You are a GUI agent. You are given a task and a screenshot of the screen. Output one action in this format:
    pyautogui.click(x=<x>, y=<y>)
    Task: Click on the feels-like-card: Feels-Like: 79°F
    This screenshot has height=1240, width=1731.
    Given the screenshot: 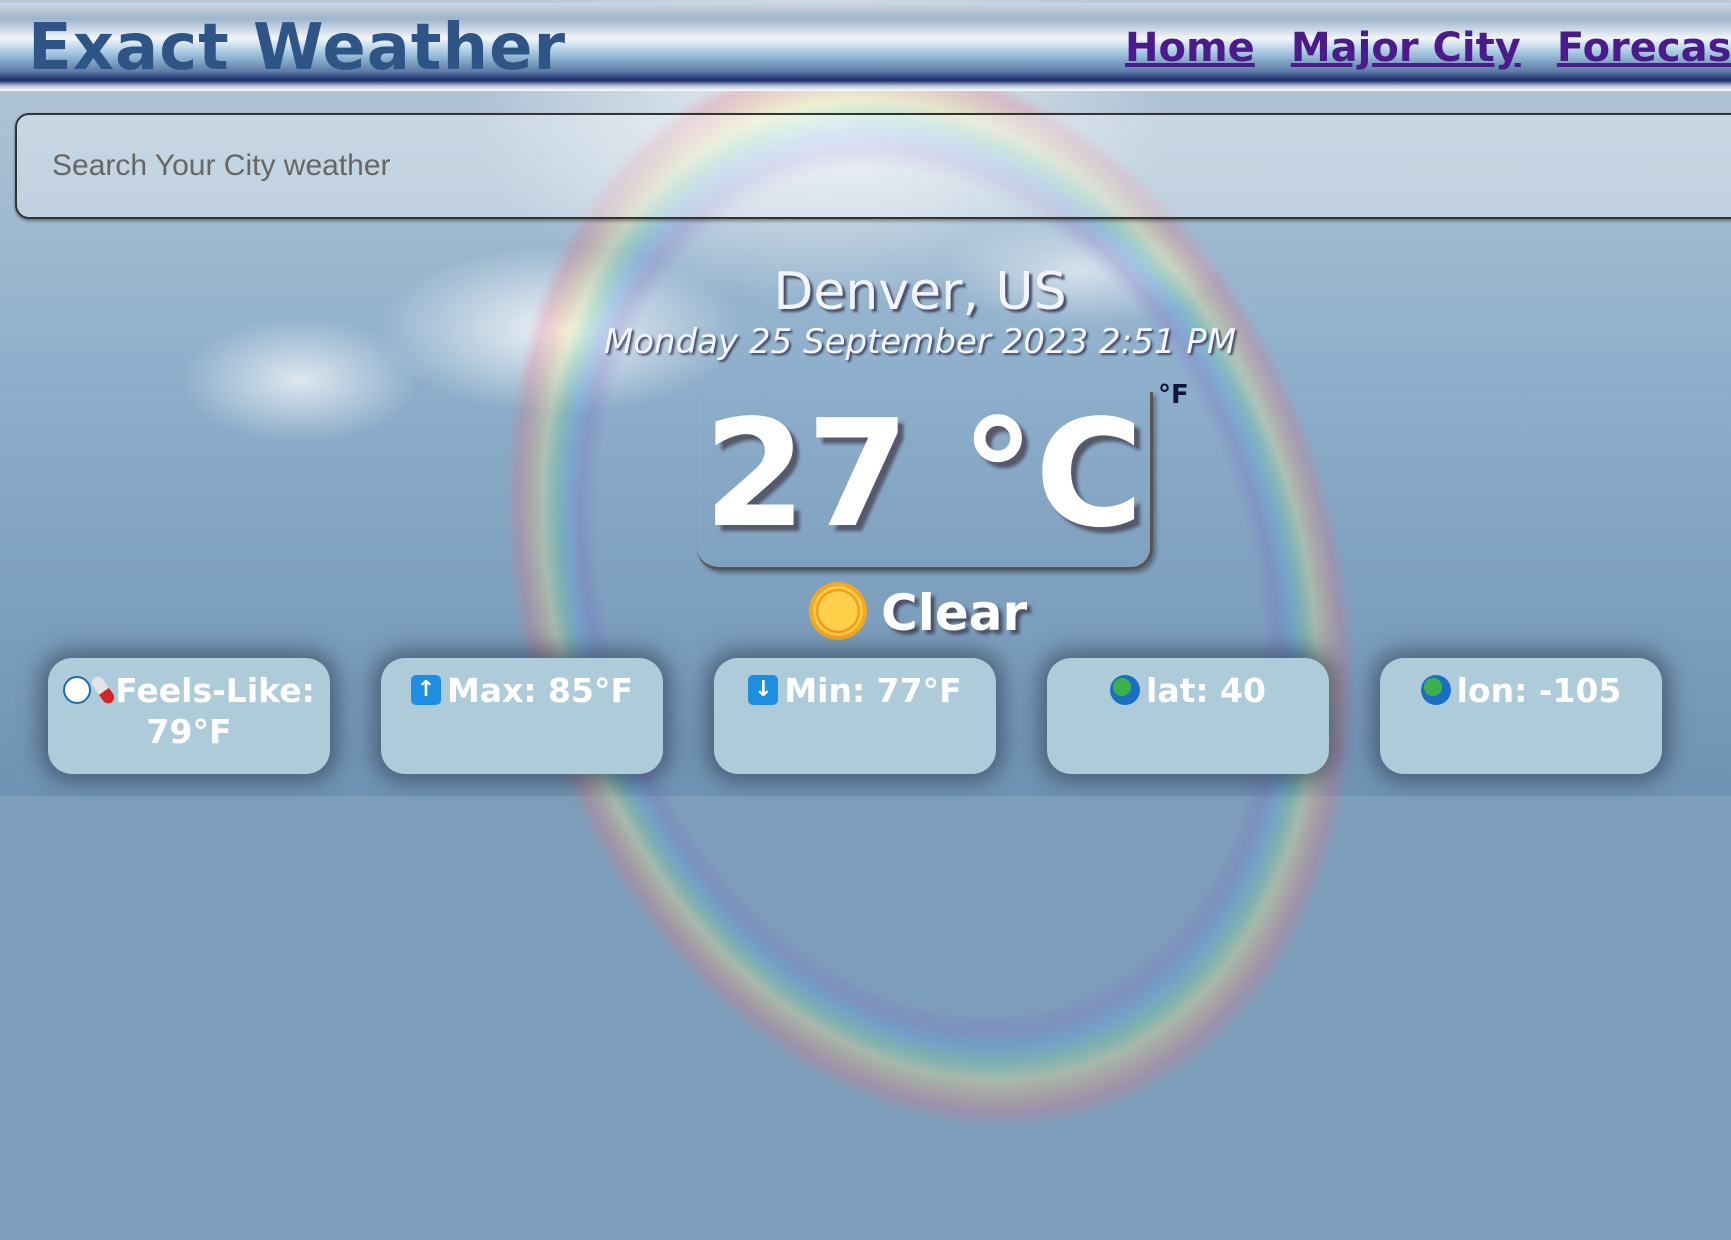 What is the action you would take?
    pyautogui.click(x=189, y=716)
    